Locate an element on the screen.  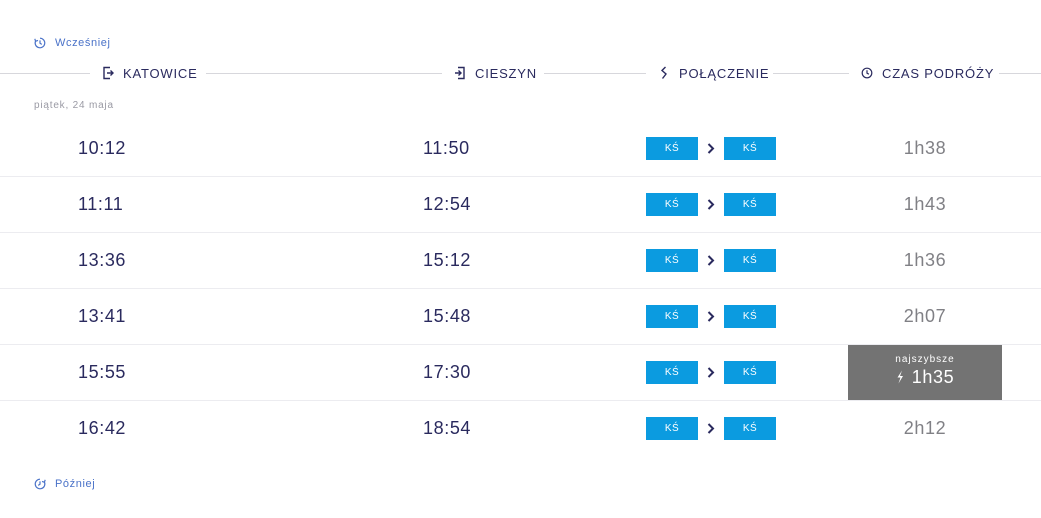
fastest-label: najszybsze is located at coordinates (925, 359).